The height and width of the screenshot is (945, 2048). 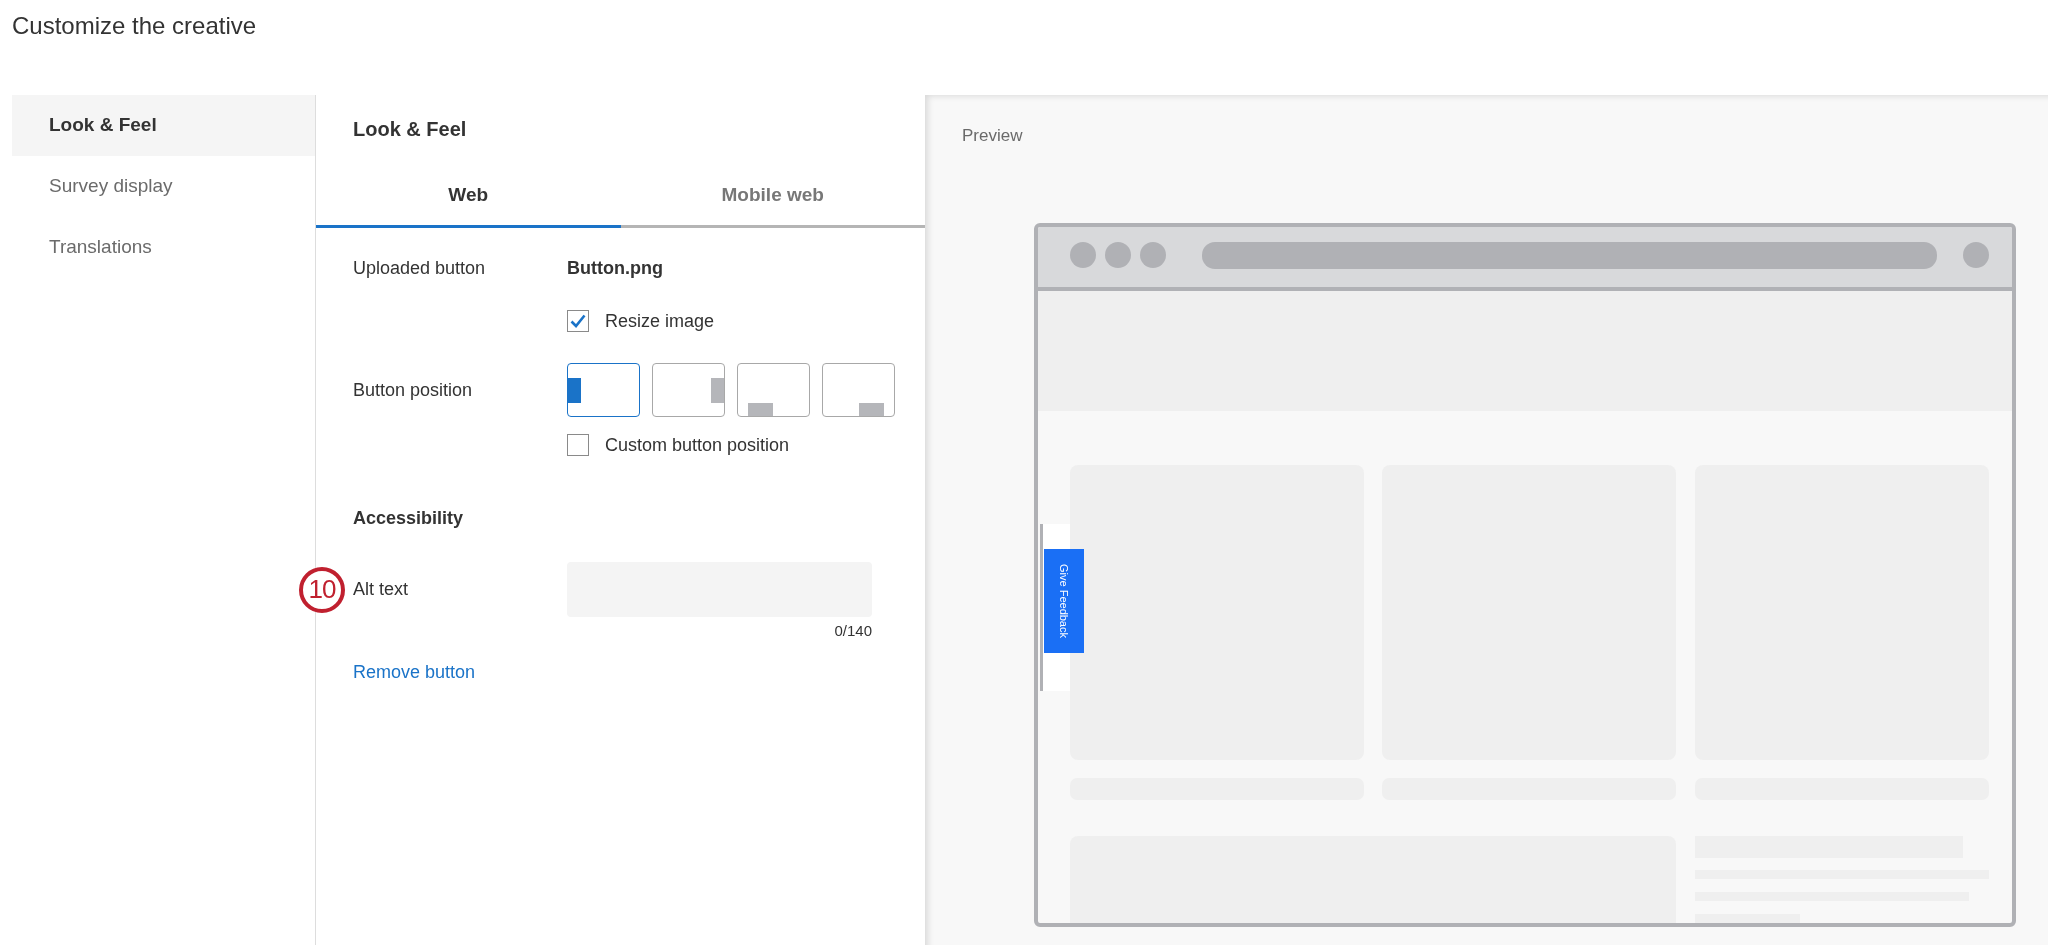 What do you see at coordinates (697, 445) in the screenshot?
I see `checkbox-label: Custom button position` at bounding box center [697, 445].